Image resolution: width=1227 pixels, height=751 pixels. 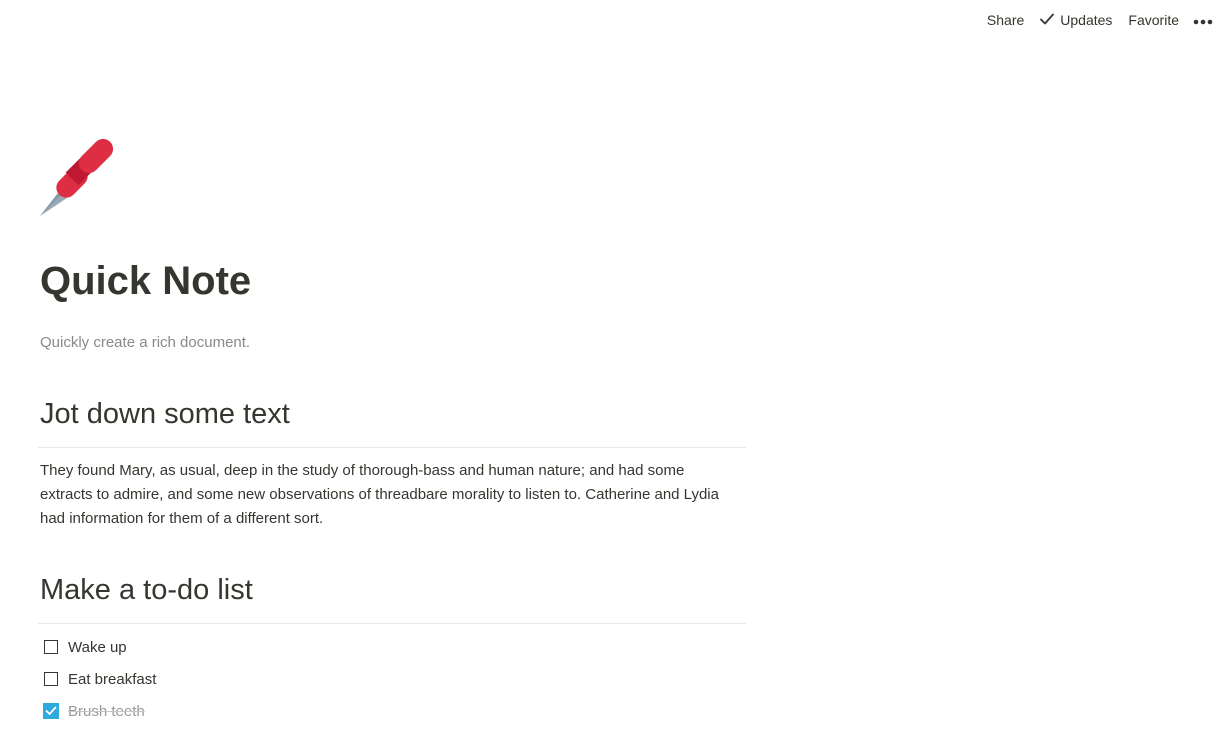 What do you see at coordinates (165, 414) in the screenshot?
I see `section-heading: Jot down some text` at bounding box center [165, 414].